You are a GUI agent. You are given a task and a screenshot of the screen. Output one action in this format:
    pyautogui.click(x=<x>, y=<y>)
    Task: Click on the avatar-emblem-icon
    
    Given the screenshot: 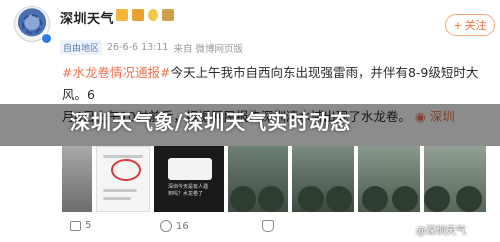 What is the action you would take?
    pyautogui.click(x=32, y=24)
    